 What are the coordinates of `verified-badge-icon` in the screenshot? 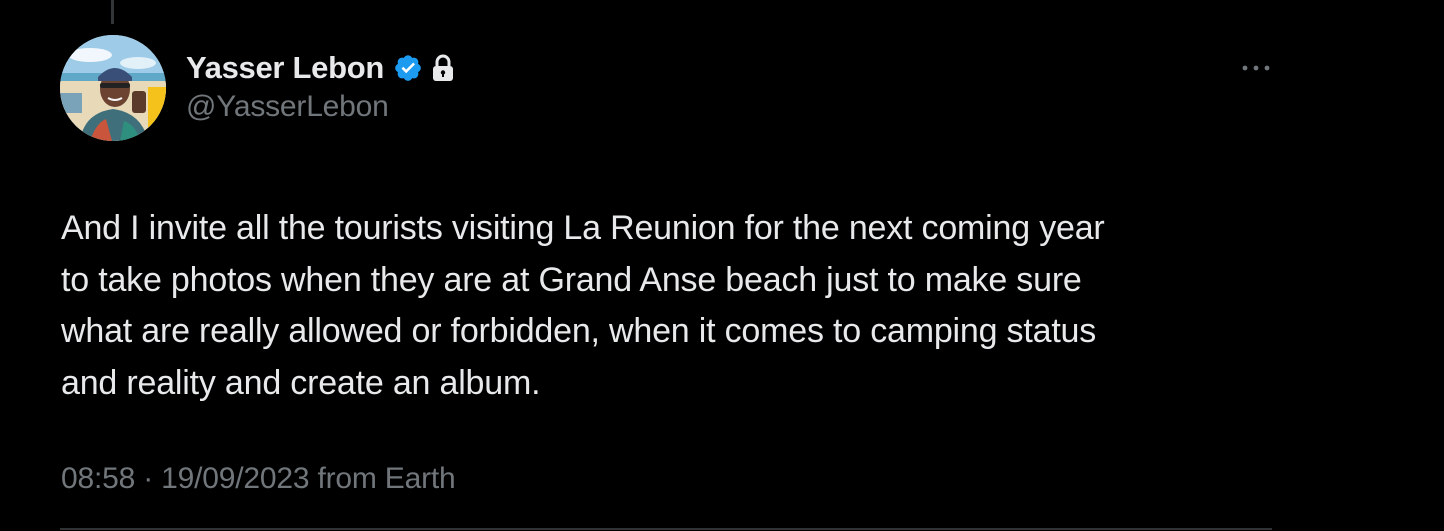 It's located at (408, 68).